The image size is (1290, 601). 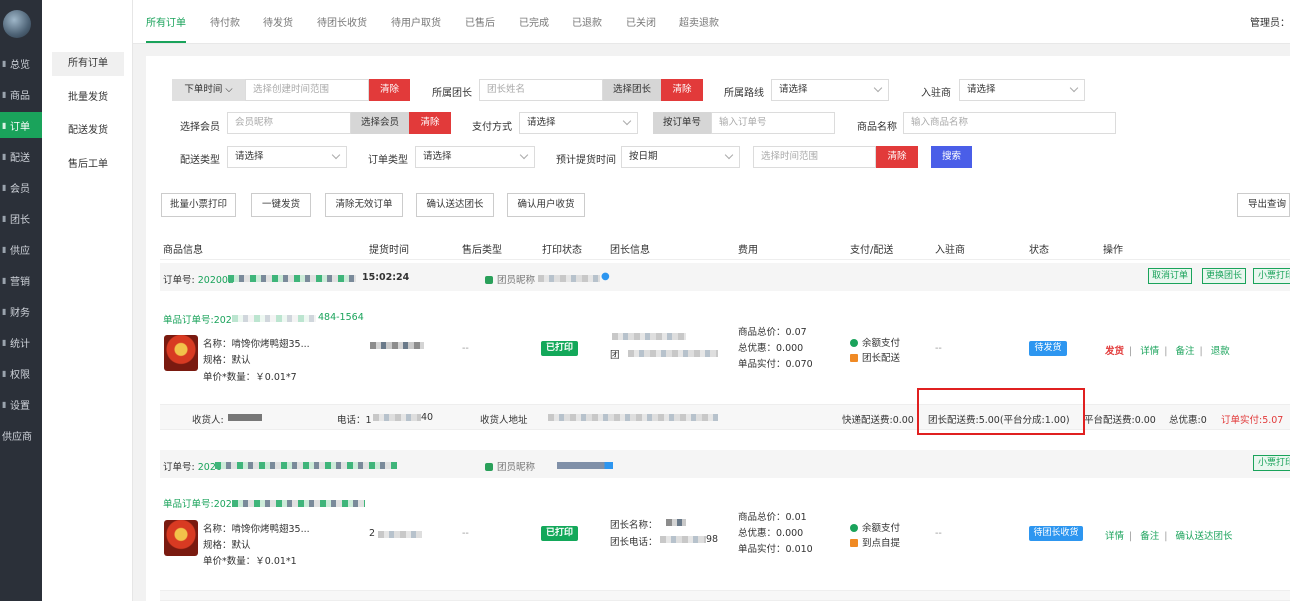 What do you see at coordinates (587, 21) in the screenshot?
I see `tab-refunded: 已退款` at bounding box center [587, 21].